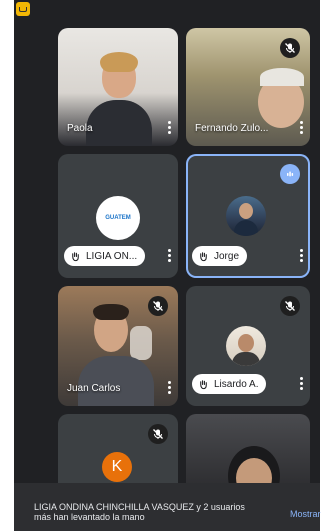 This screenshot has width=334, height=531. I want to click on participant-tile-k: K, so click(118, 454).